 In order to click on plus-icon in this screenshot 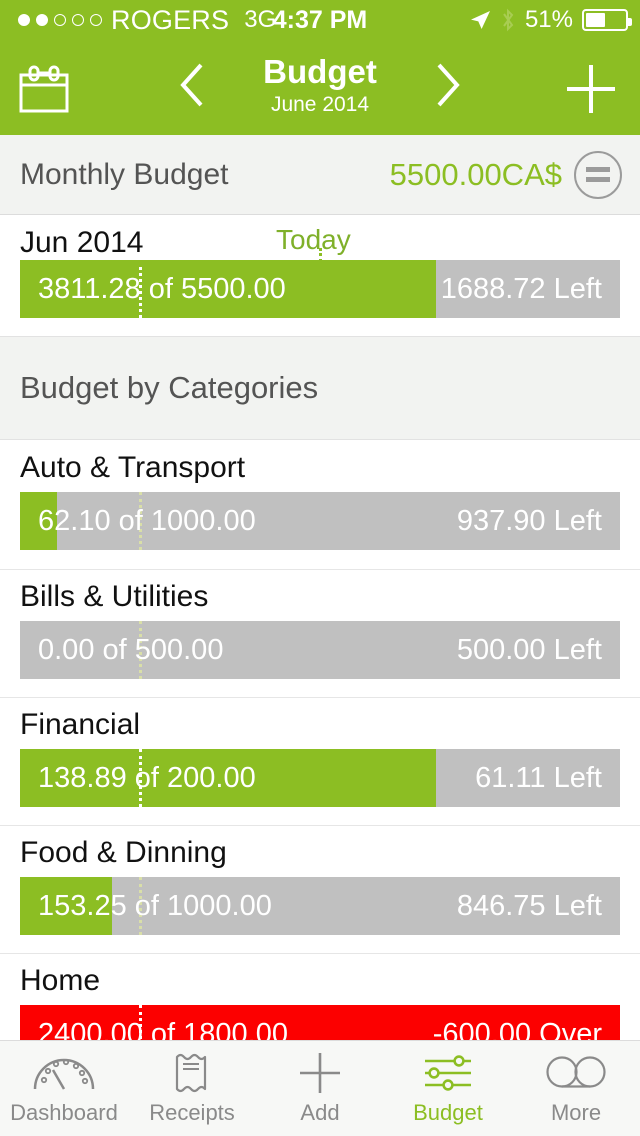, I will do `click(320, 1073)`.